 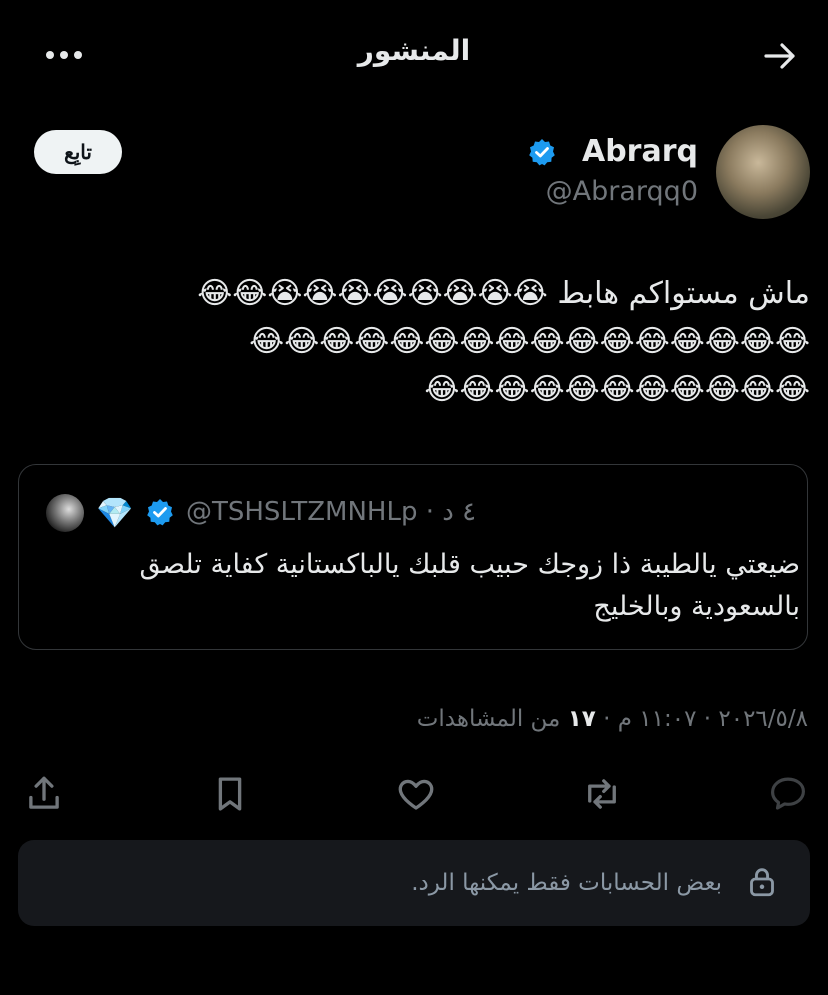 I want to click on bookmark-button, so click(x=230, y=794).